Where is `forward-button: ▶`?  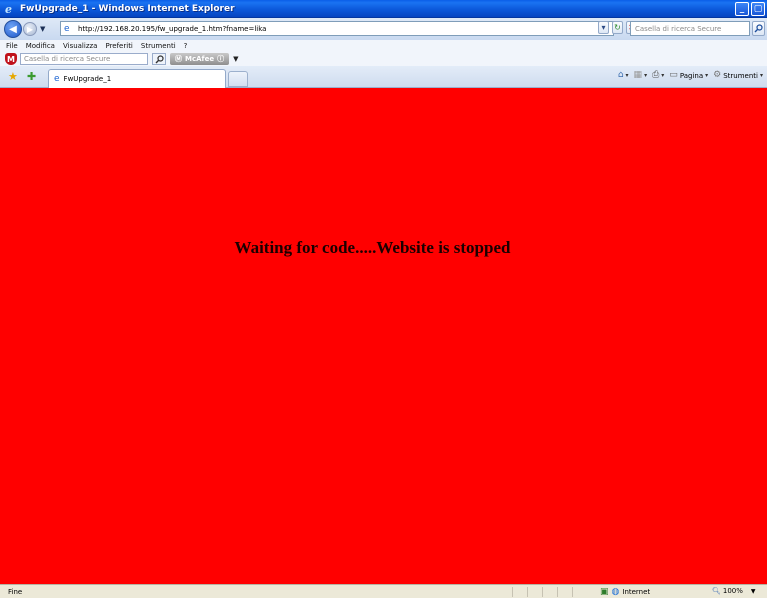
forward-button: ▶ is located at coordinates (30, 29).